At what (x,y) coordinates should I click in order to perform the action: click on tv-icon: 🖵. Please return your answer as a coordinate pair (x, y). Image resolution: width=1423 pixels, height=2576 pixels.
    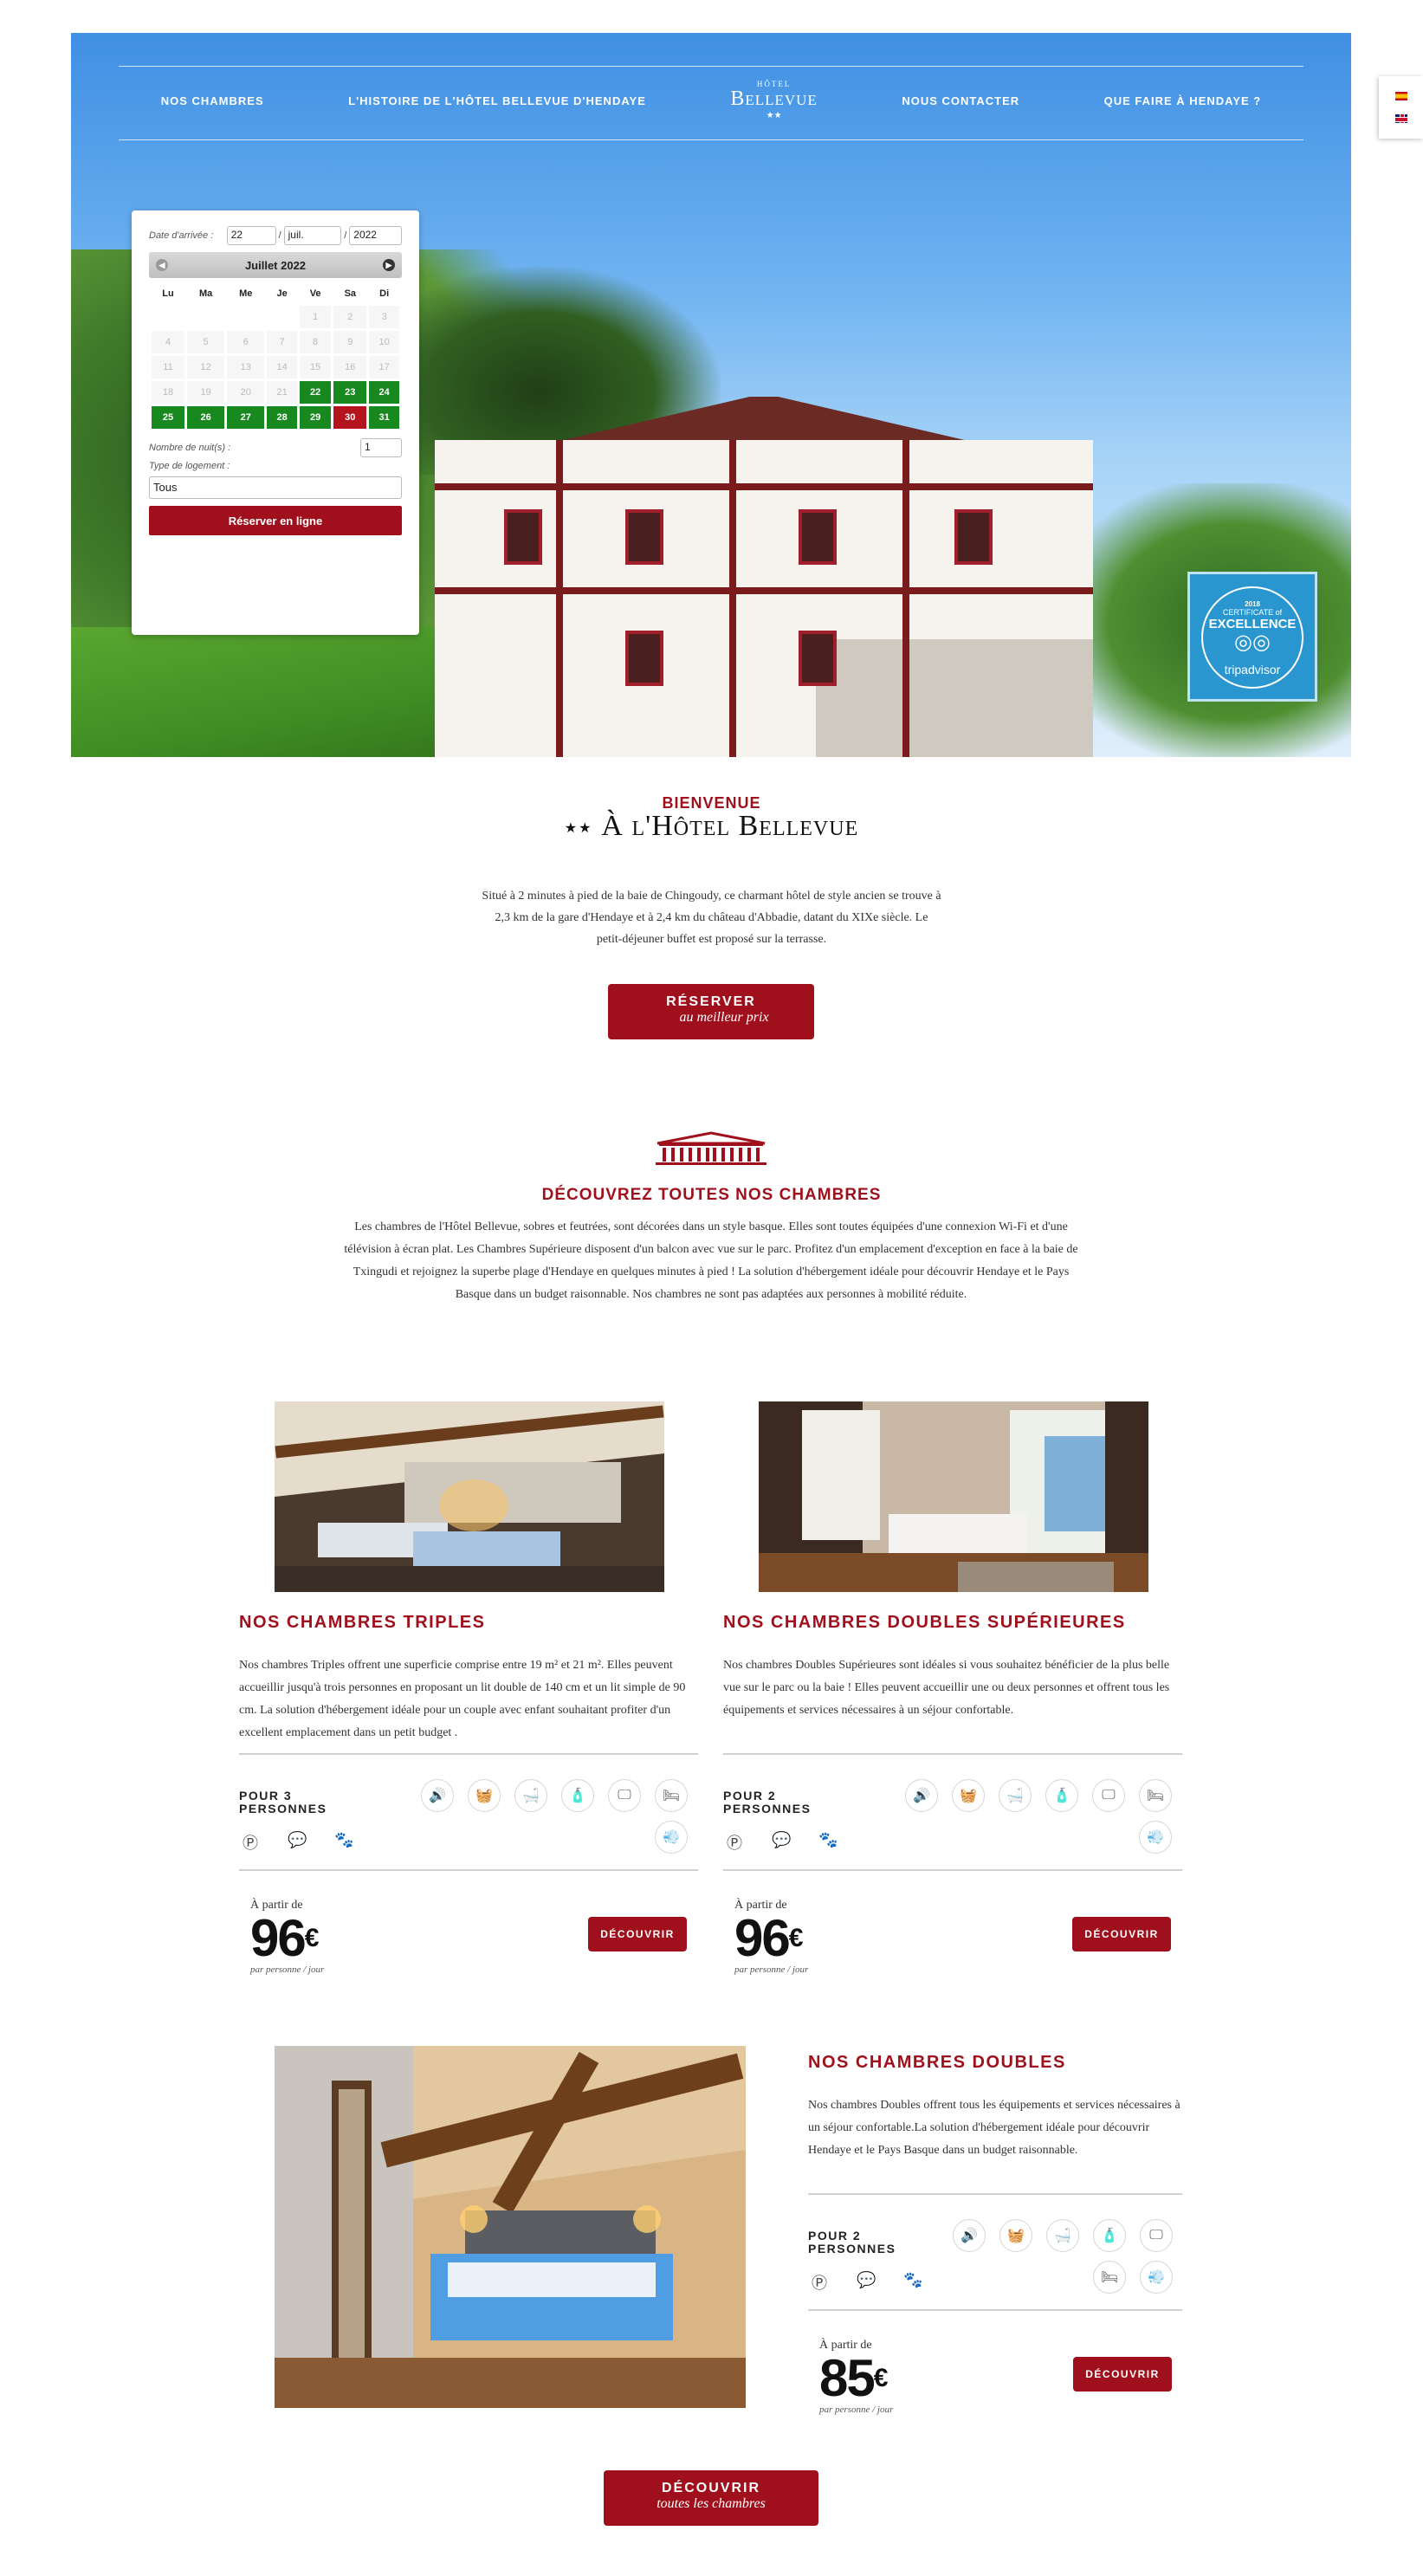
    Looking at the image, I should click on (1156, 2235).